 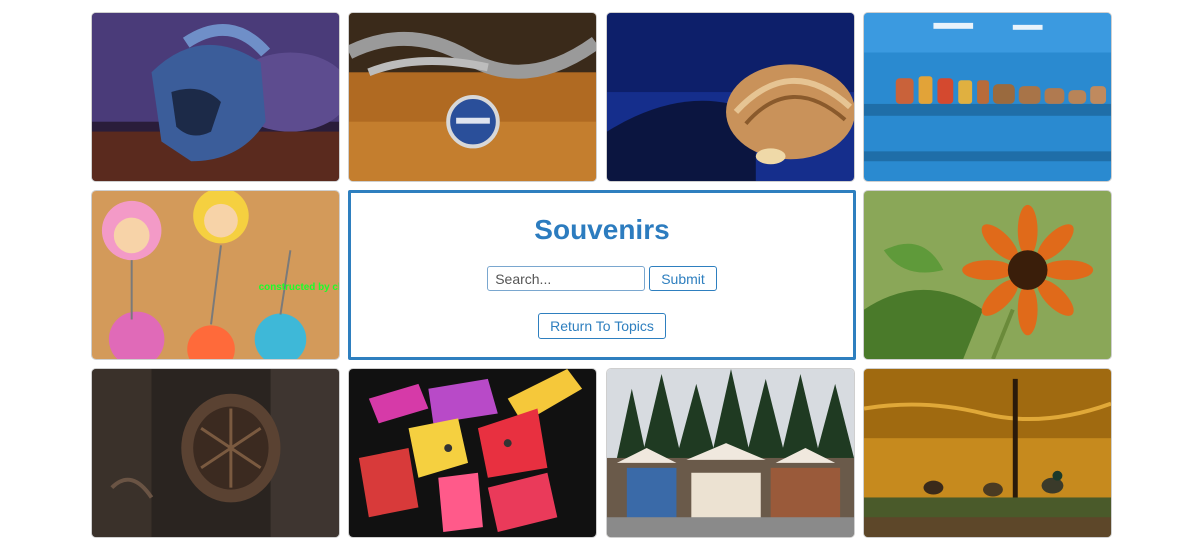 What do you see at coordinates (987, 275) in the screenshot?
I see `sunflower-photo` at bounding box center [987, 275].